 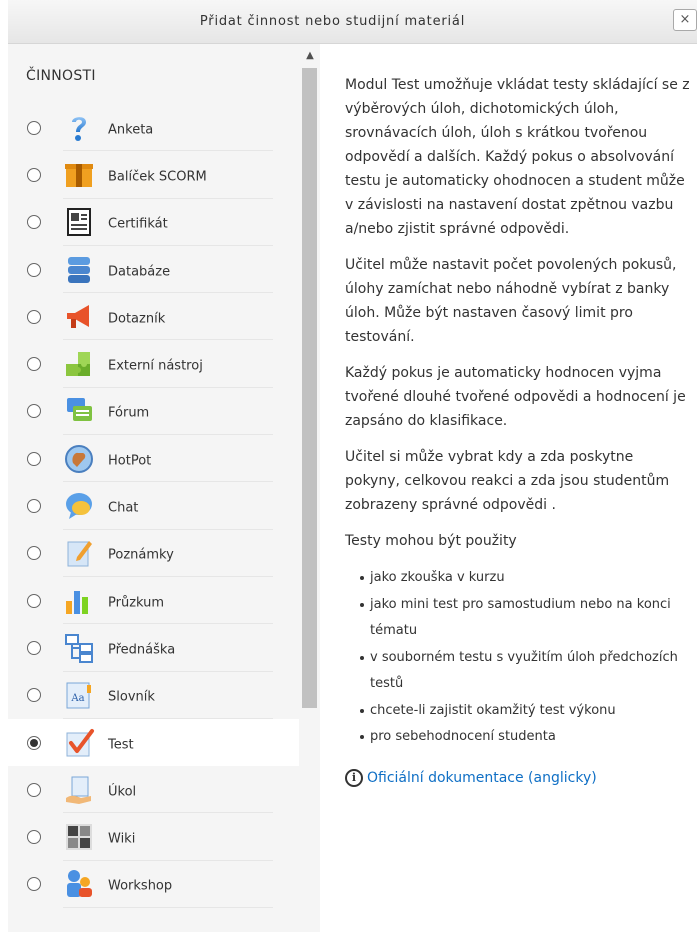 I want to click on option-label: Certifikát, so click(x=138, y=224).